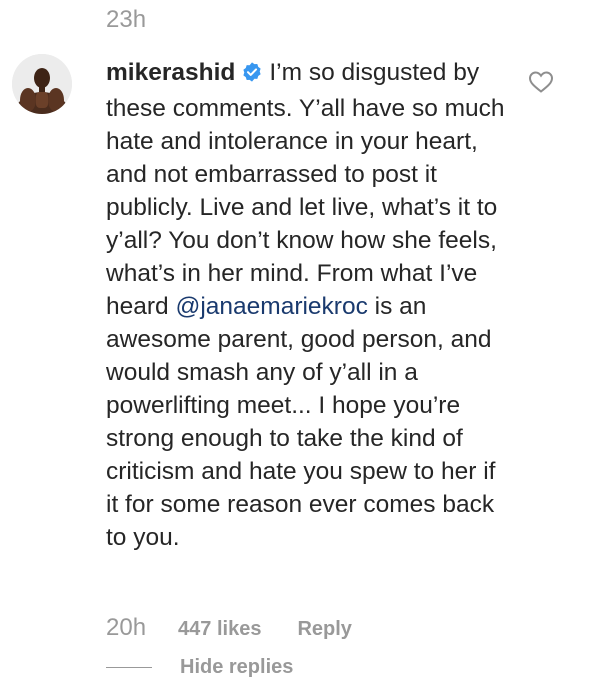  I want to click on comment-timestamp: 20h, so click(126, 627).